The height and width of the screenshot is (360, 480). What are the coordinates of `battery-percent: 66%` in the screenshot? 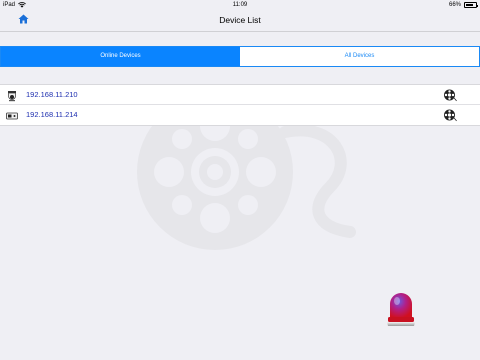 It's located at (454, 5).